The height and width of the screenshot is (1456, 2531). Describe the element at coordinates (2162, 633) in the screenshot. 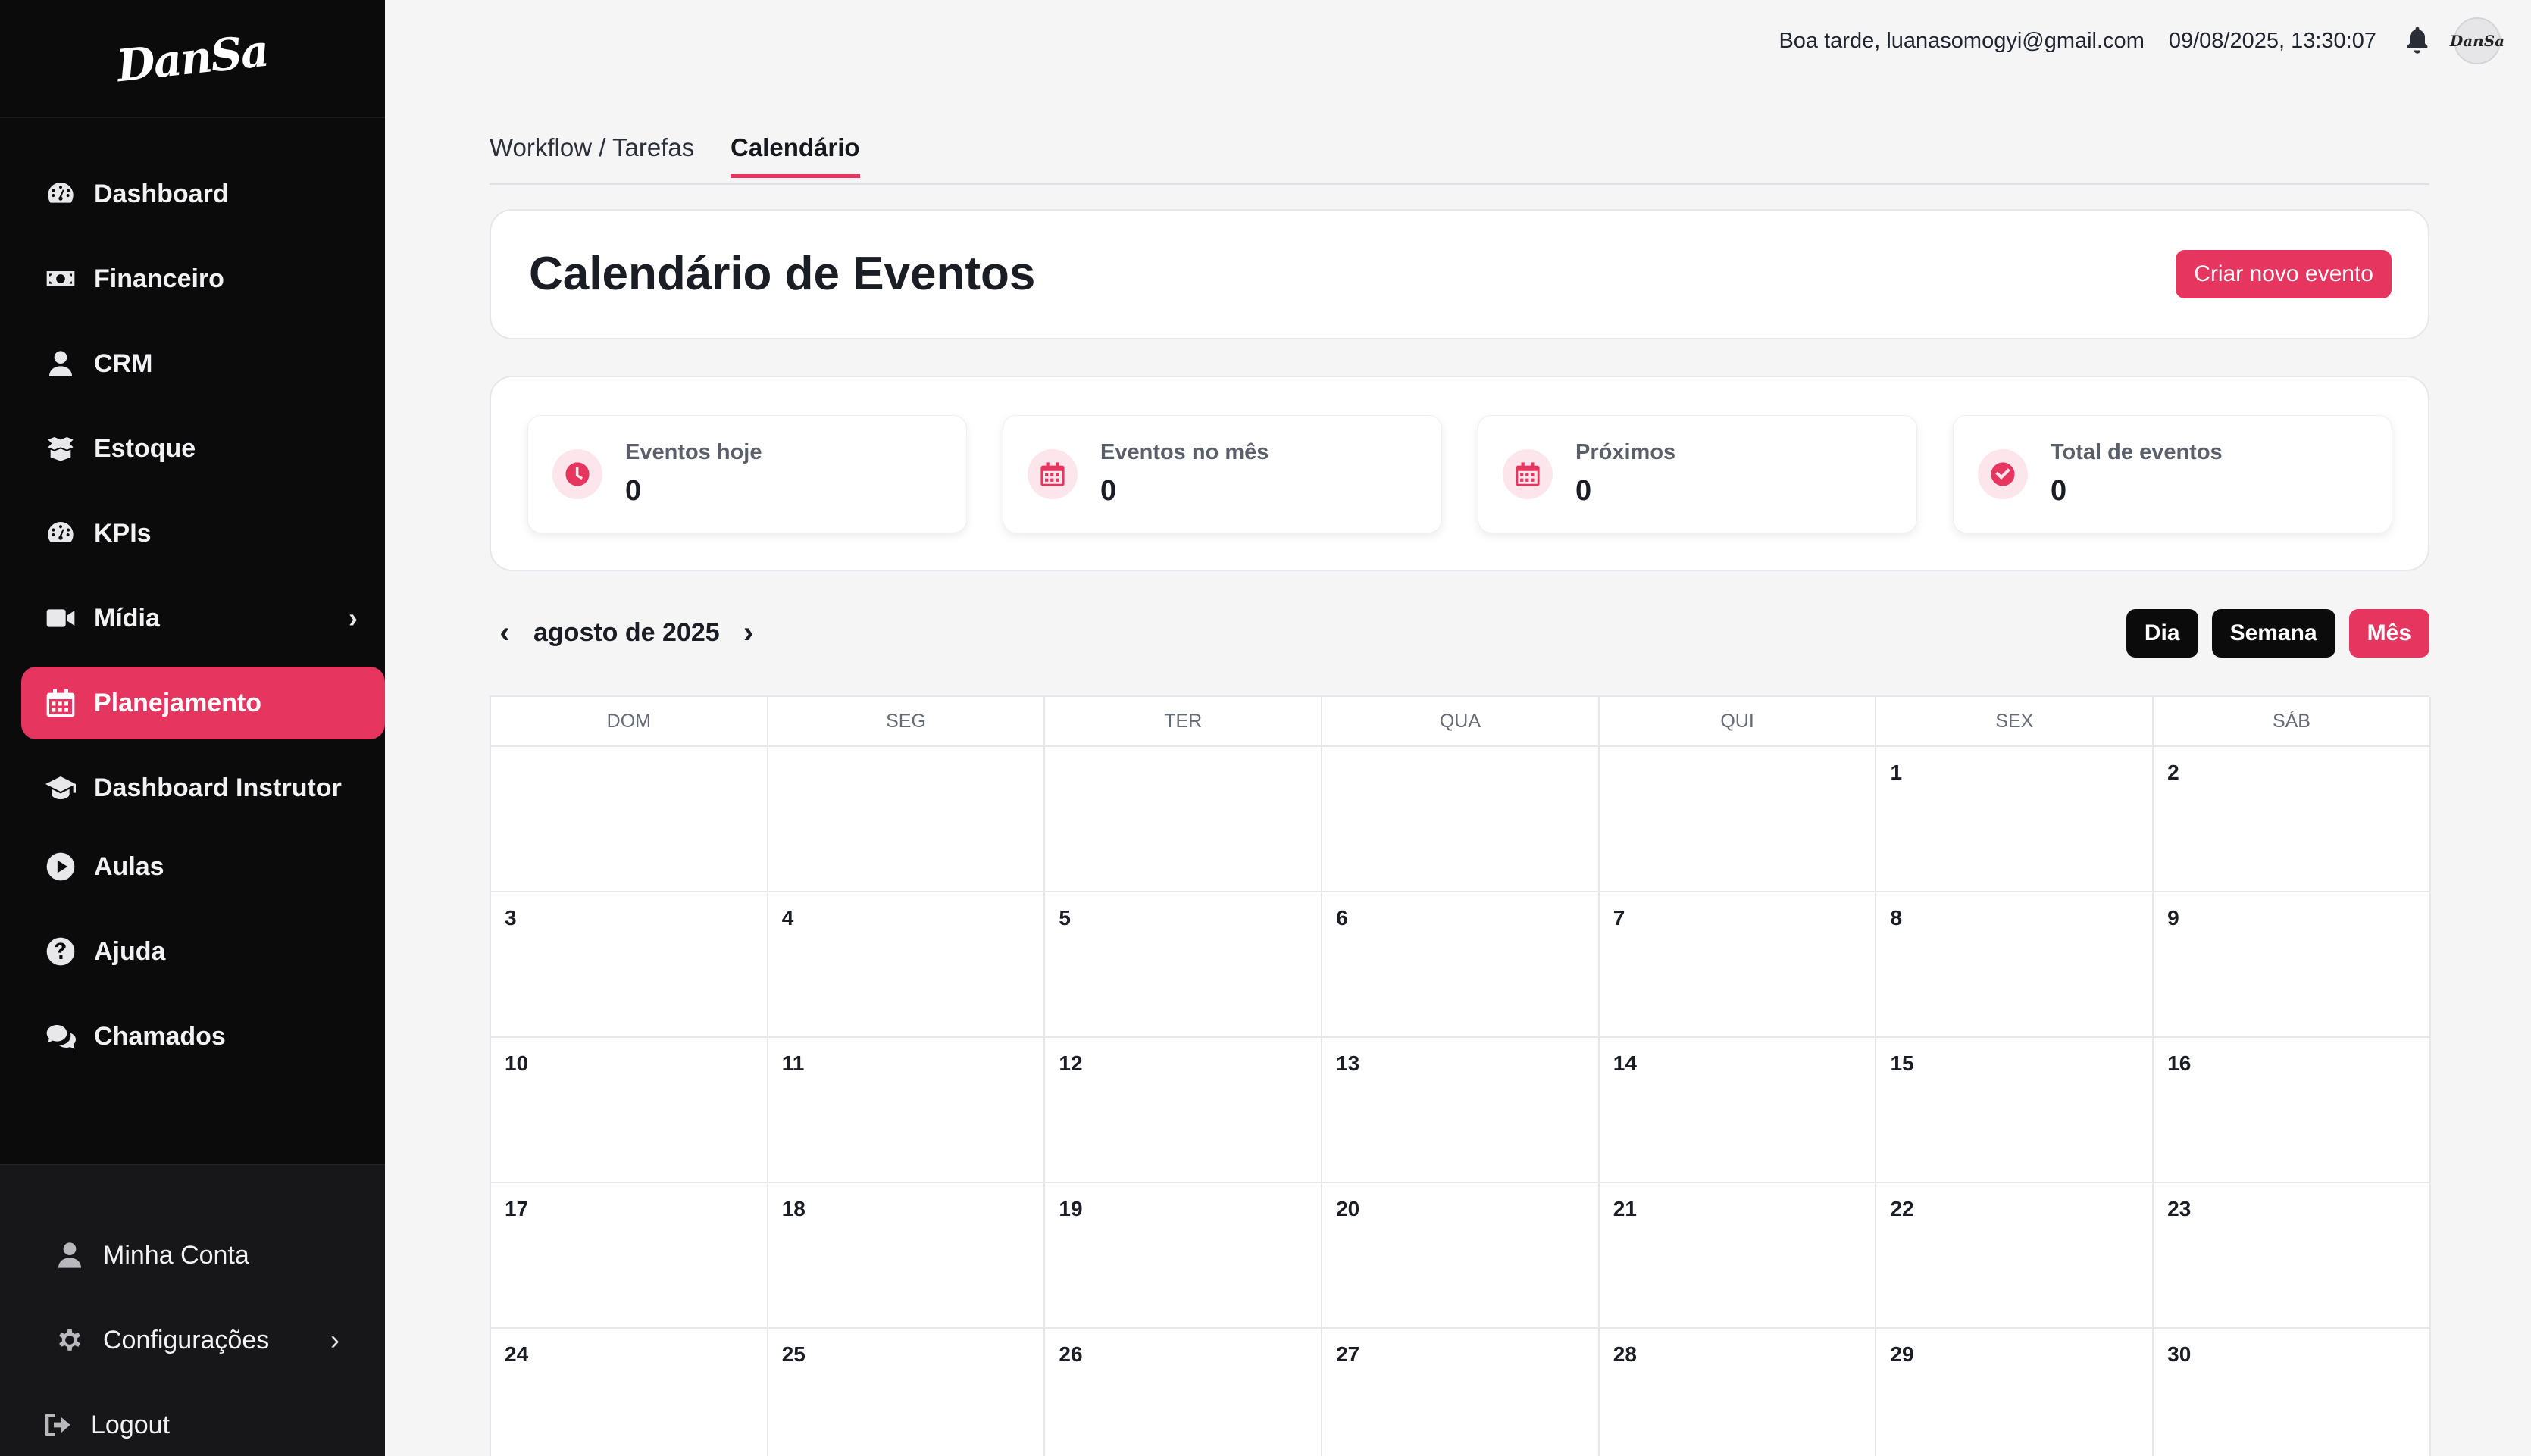

I see `view-day-button: Dia` at that location.